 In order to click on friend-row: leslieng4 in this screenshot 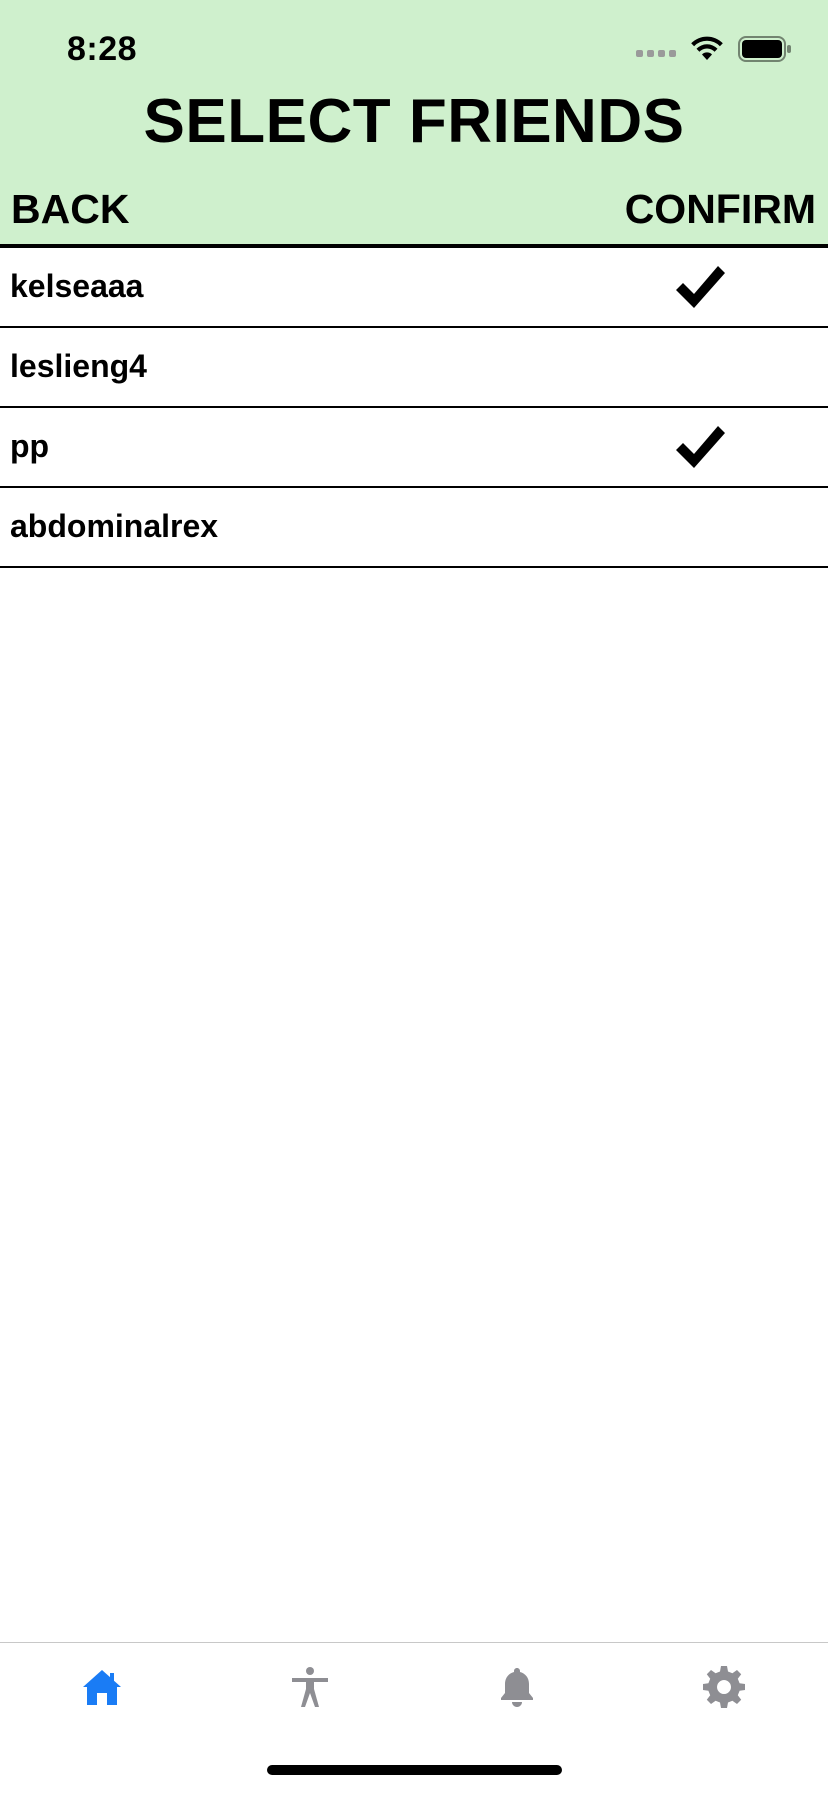, I will do `click(414, 368)`.